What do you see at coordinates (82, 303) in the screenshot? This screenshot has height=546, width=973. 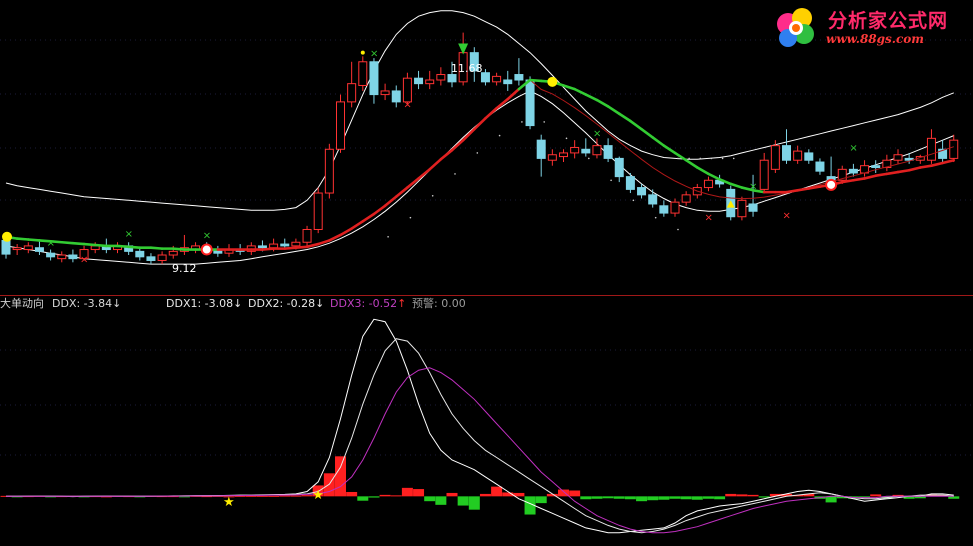 I see `ddx-value: DDX: -3.84` at bounding box center [82, 303].